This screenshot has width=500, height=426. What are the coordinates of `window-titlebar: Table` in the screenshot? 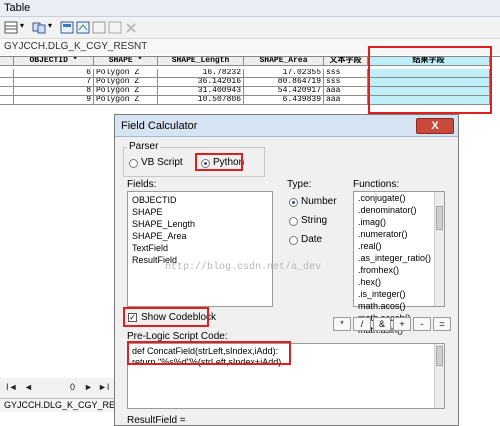 It's located at (250, 8).